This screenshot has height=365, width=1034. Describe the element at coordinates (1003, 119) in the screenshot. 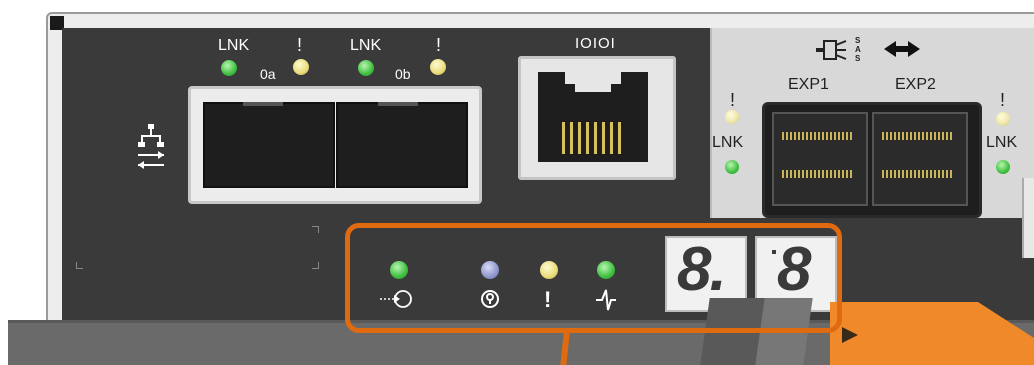

I see `sas-right-fault-led` at that location.